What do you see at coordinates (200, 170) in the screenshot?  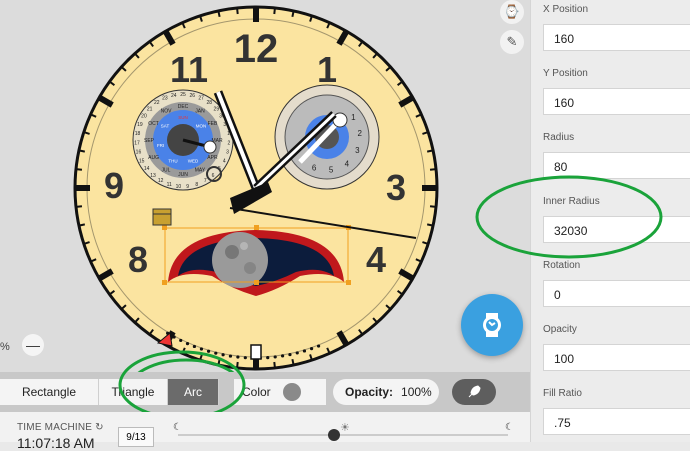 I see `month-label: MAY` at bounding box center [200, 170].